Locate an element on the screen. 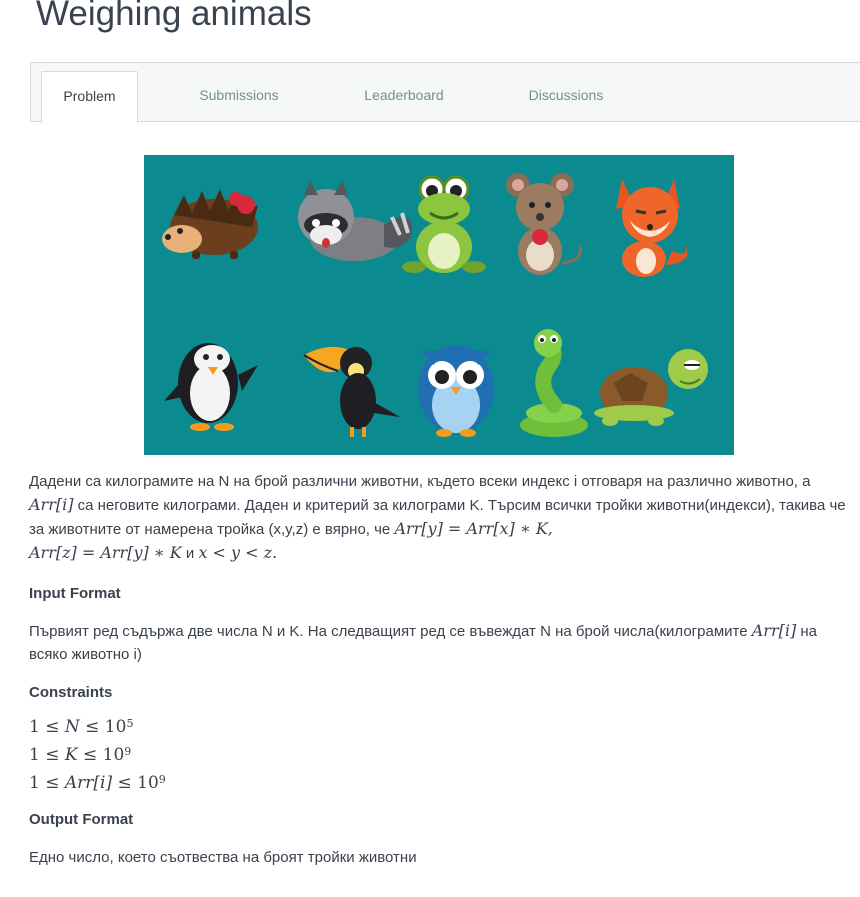  tab-submissions: Submissions is located at coordinates (239, 97).